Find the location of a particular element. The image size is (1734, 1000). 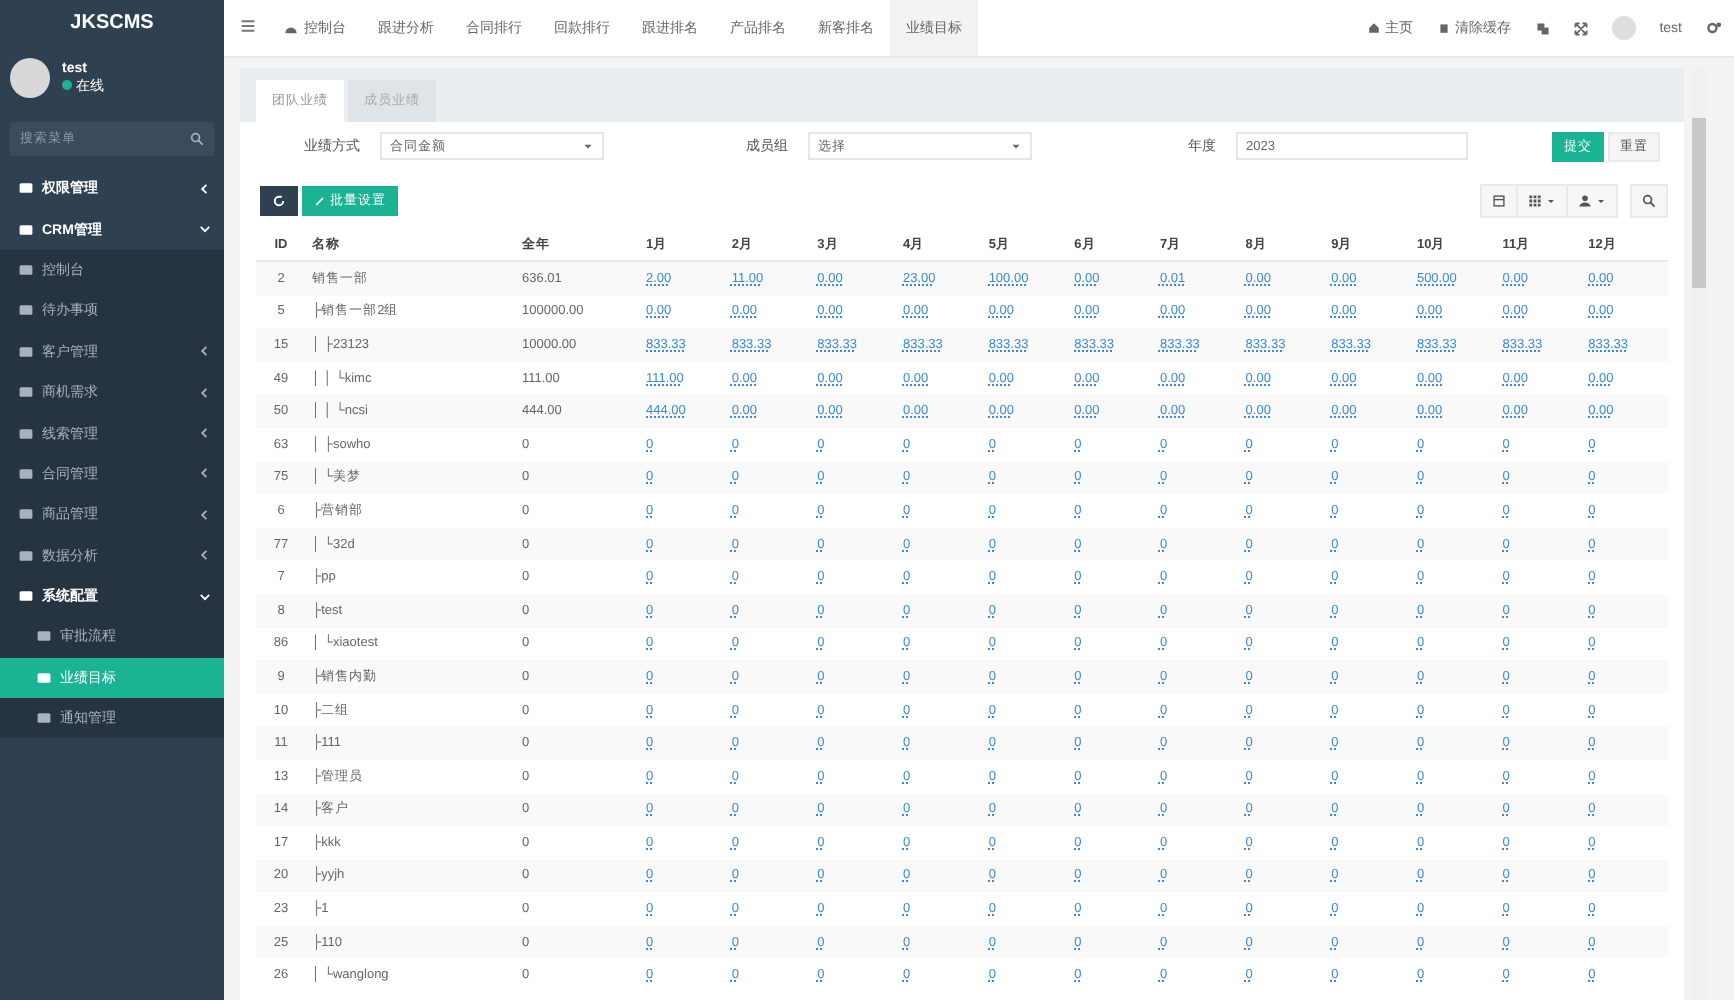

person-icon is located at coordinates (1585, 200).